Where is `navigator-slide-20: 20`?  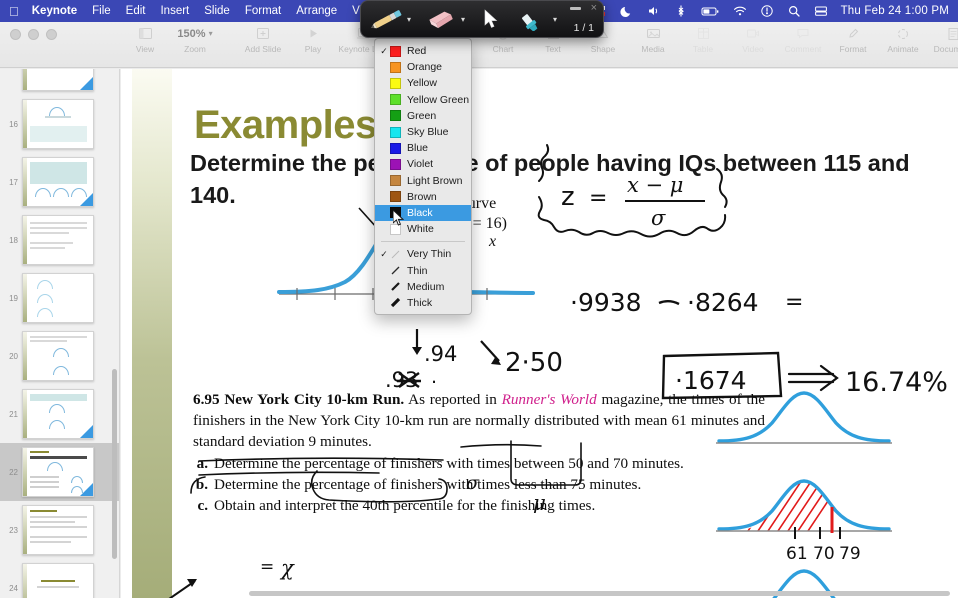
navigator-slide-20: 20 is located at coordinates (59, 356).